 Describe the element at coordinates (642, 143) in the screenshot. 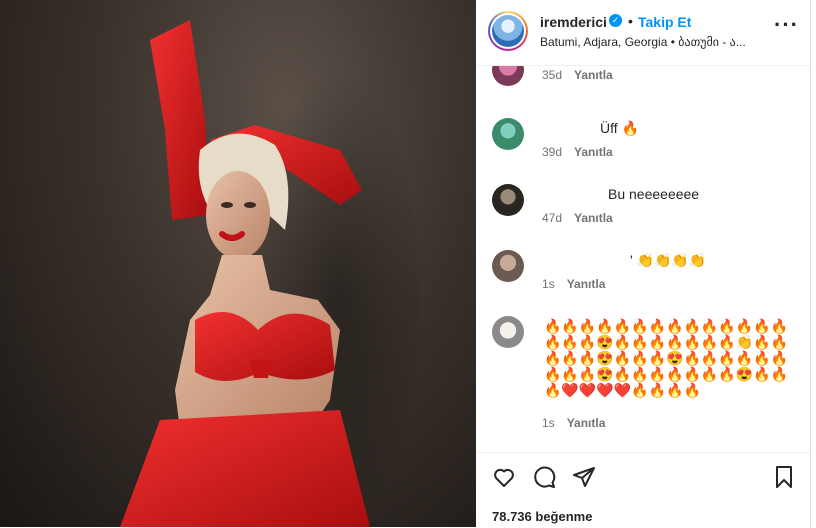

I see `comment-item: Üff 🔥 39d Yanıtla` at that location.